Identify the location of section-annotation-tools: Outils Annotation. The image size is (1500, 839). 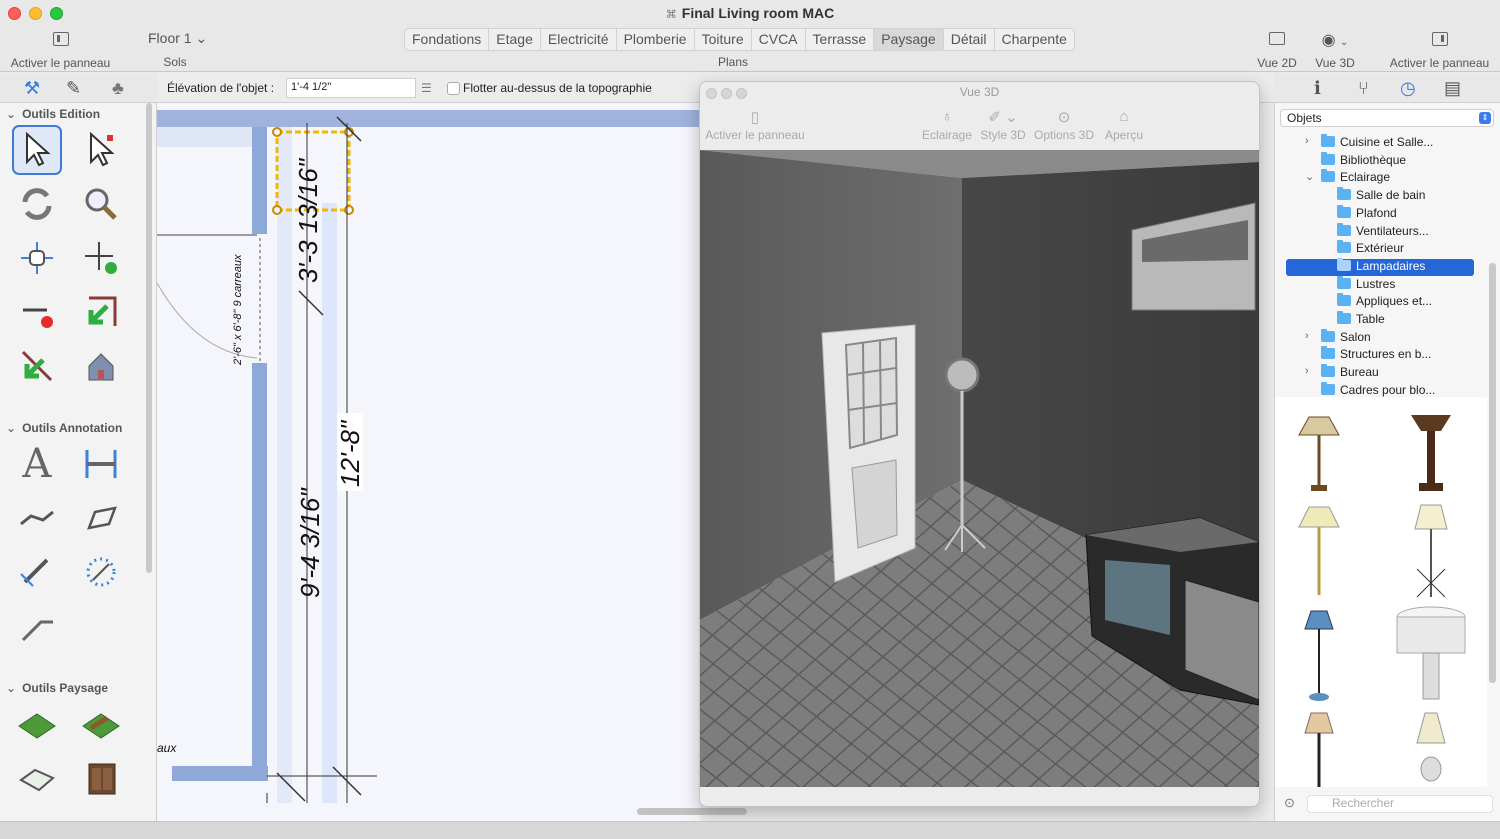
(64, 428).